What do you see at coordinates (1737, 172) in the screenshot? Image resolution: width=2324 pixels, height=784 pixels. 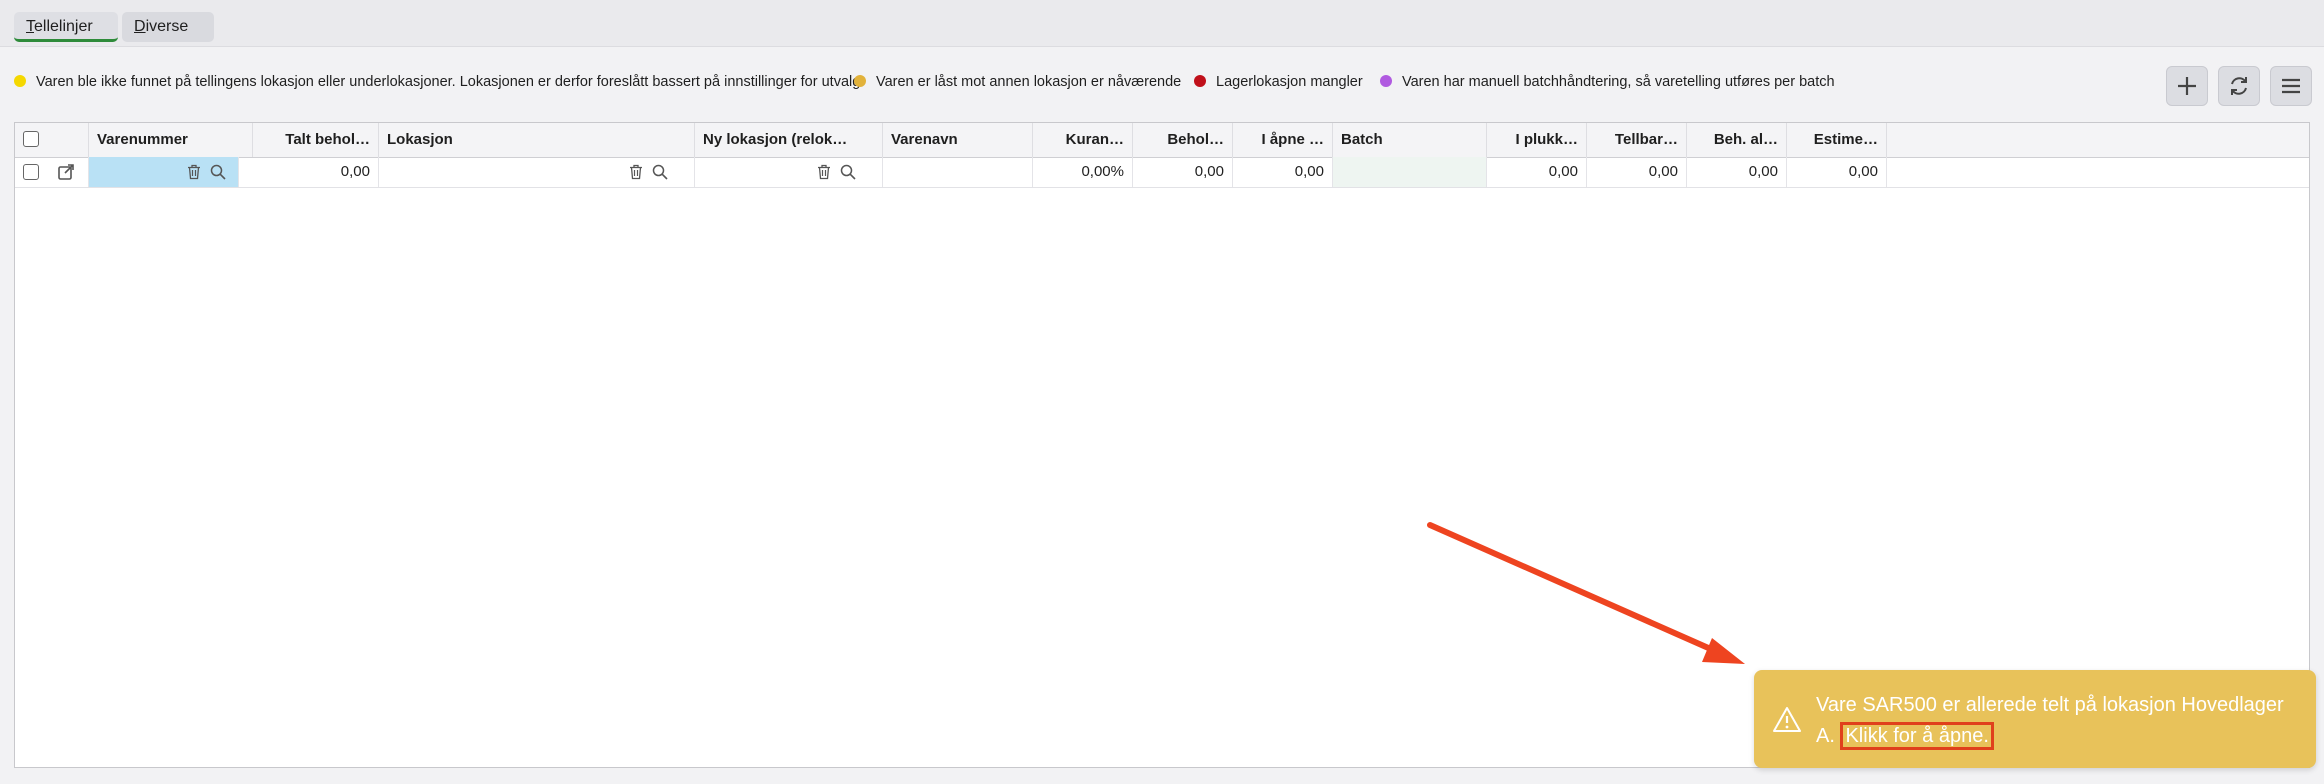 I see `beh-al-cell: 0,00` at bounding box center [1737, 172].